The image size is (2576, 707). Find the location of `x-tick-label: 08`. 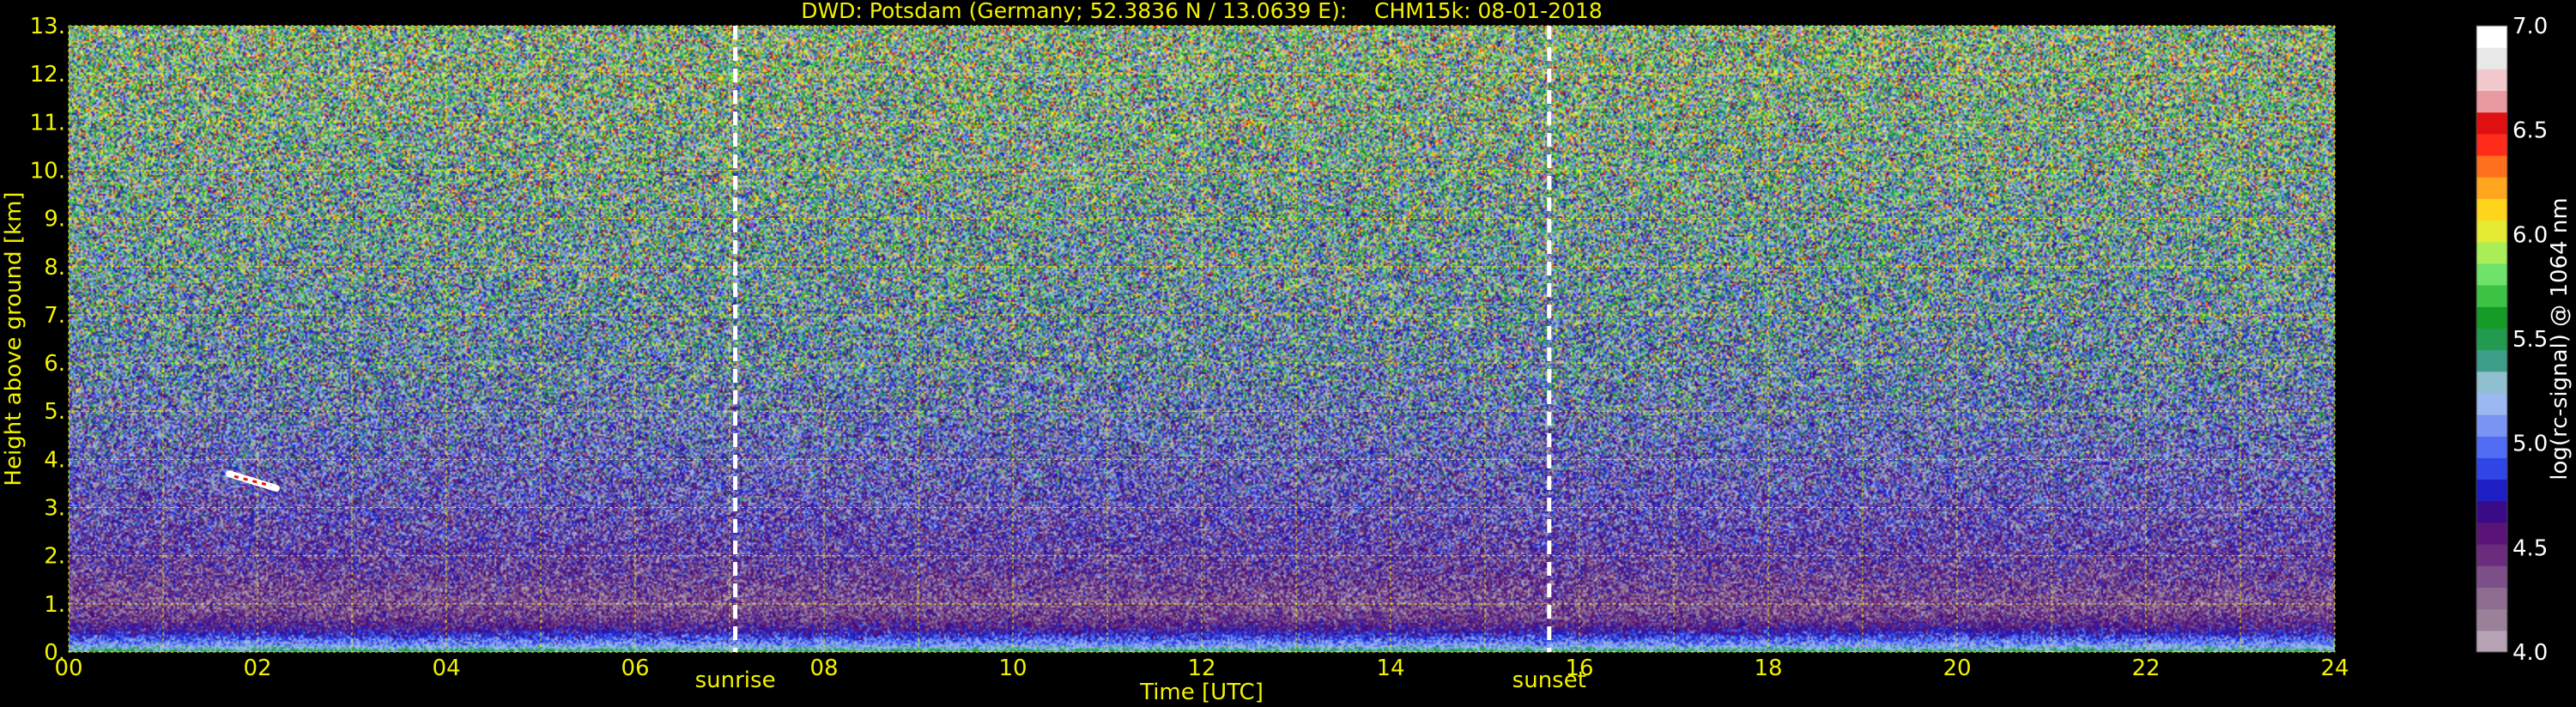

x-tick-label: 08 is located at coordinates (823, 668).